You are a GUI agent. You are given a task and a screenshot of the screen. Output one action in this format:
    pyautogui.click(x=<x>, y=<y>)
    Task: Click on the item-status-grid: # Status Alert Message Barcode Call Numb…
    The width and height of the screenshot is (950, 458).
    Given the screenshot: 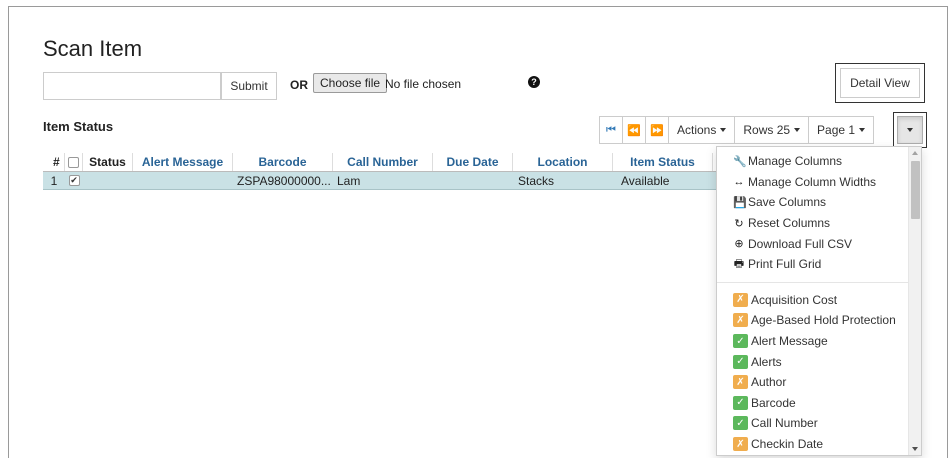 What is the action you would take?
    pyautogui.click(x=383, y=171)
    